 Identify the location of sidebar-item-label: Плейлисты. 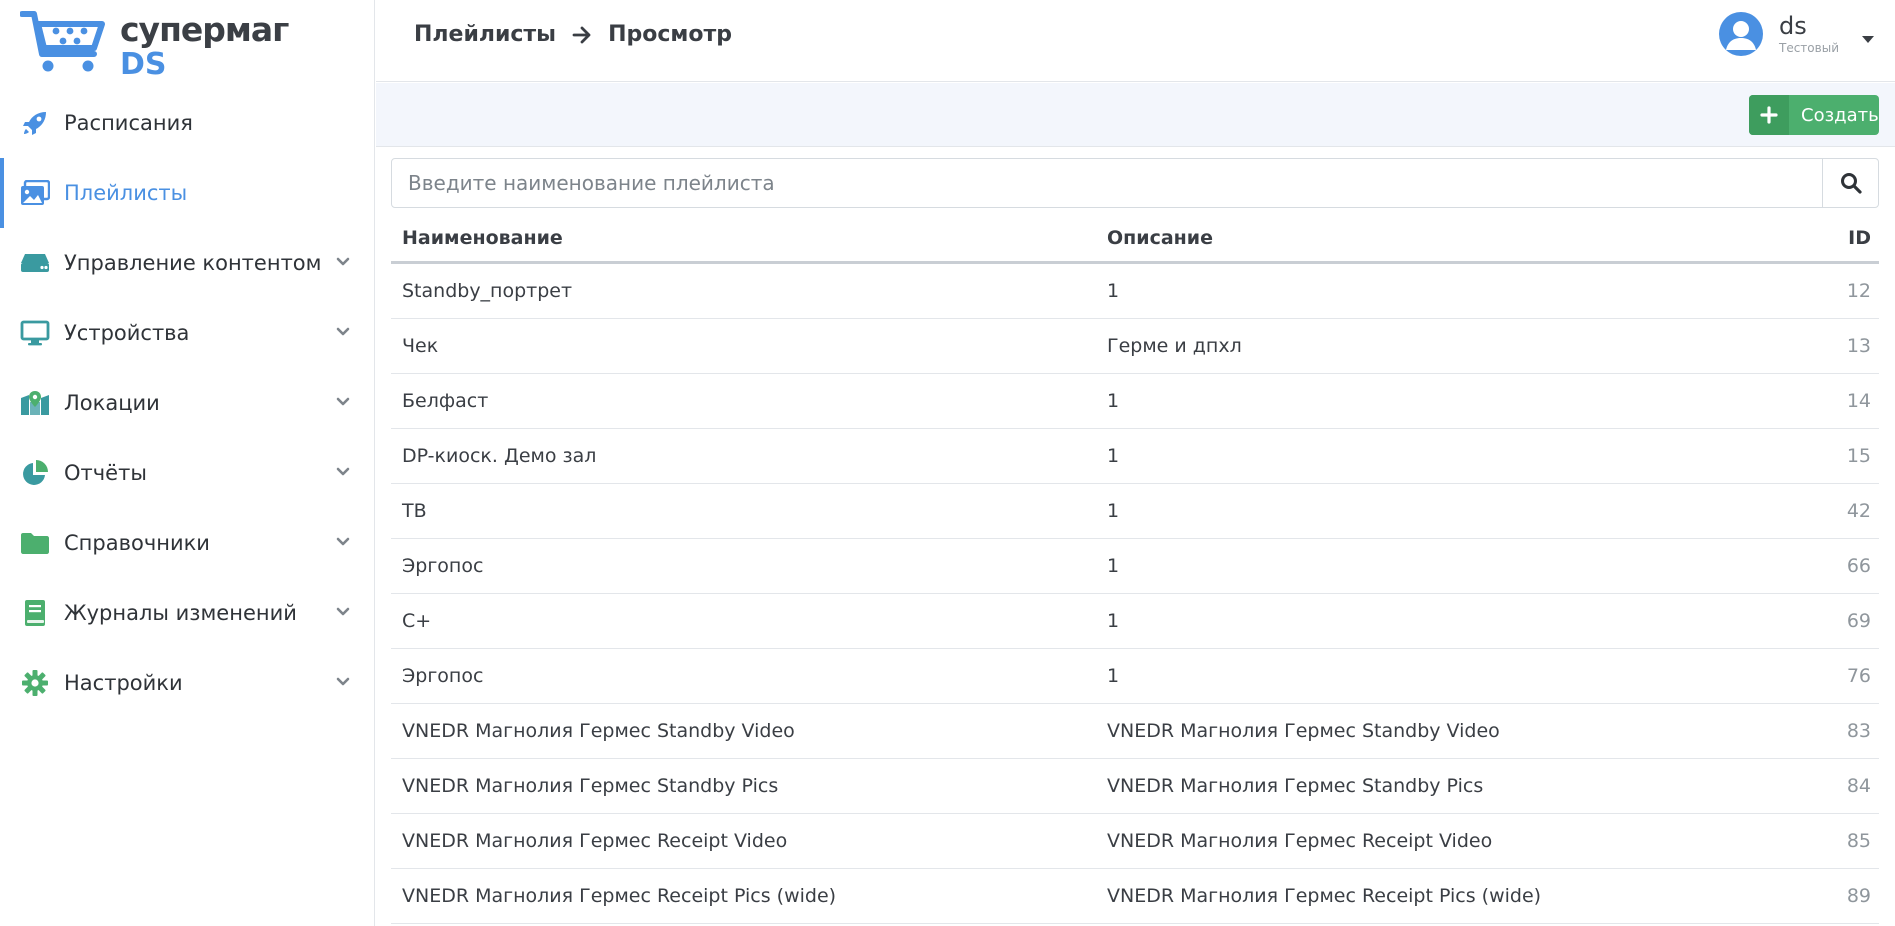
(126, 193).